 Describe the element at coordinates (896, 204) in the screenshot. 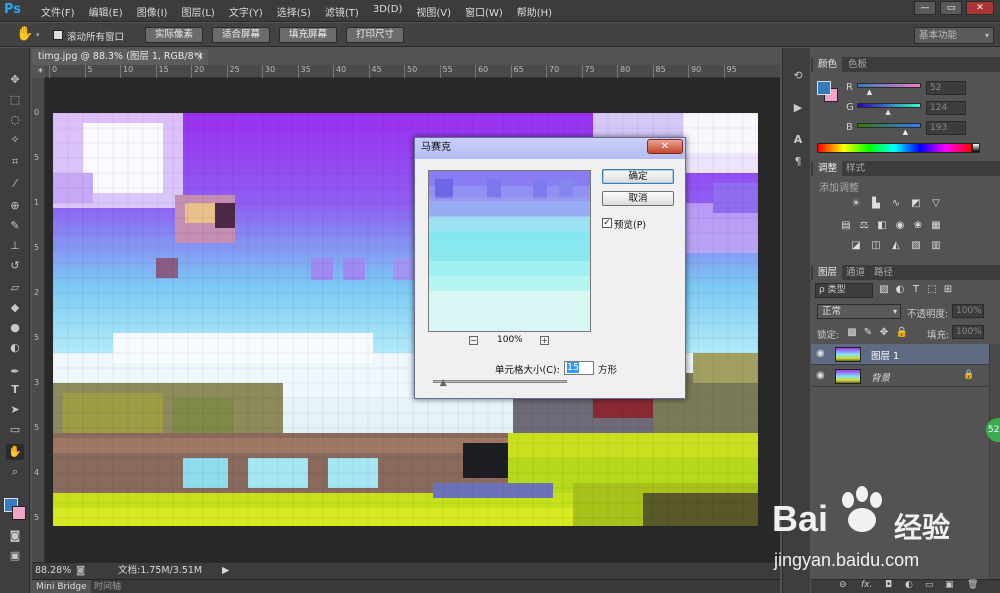

I see `curves-icon: ∿` at that location.